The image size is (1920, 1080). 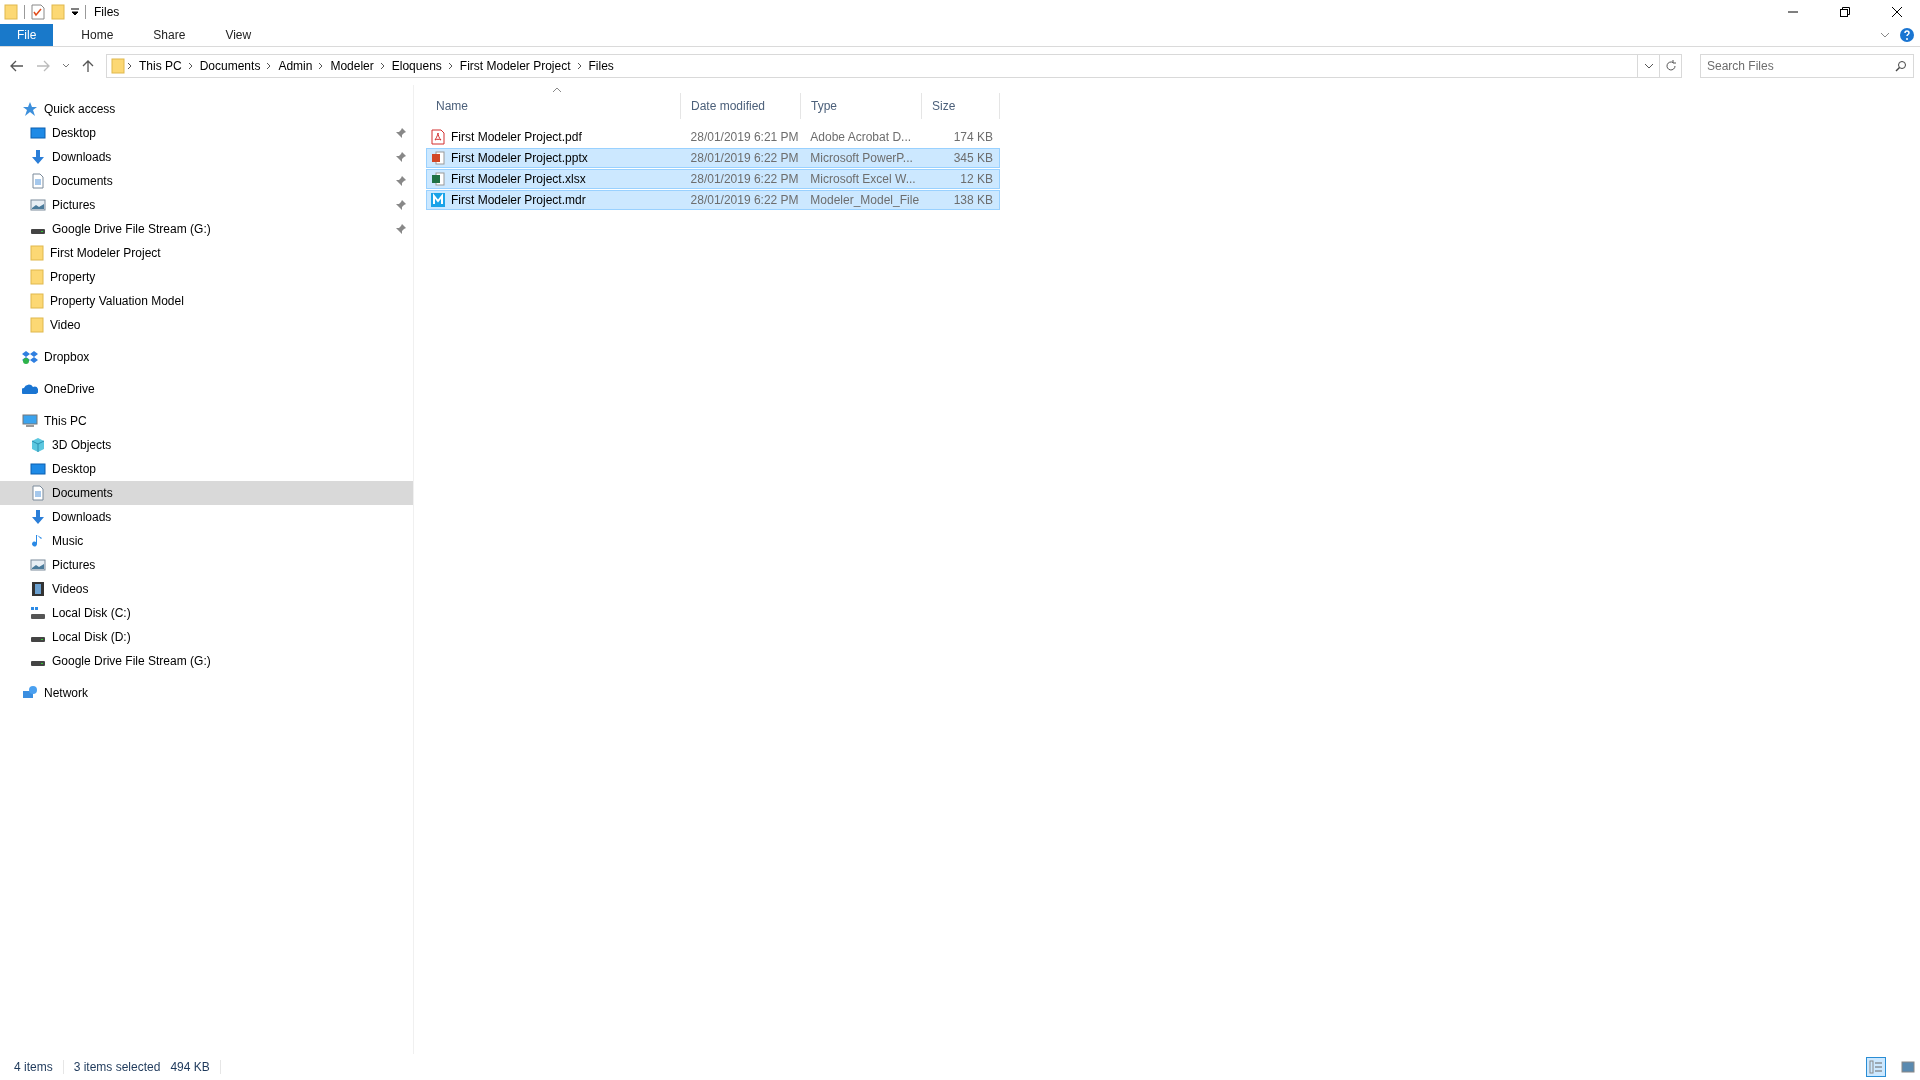 What do you see at coordinates (160, 66) in the screenshot?
I see `breadcrumb-item: This PC` at bounding box center [160, 66].